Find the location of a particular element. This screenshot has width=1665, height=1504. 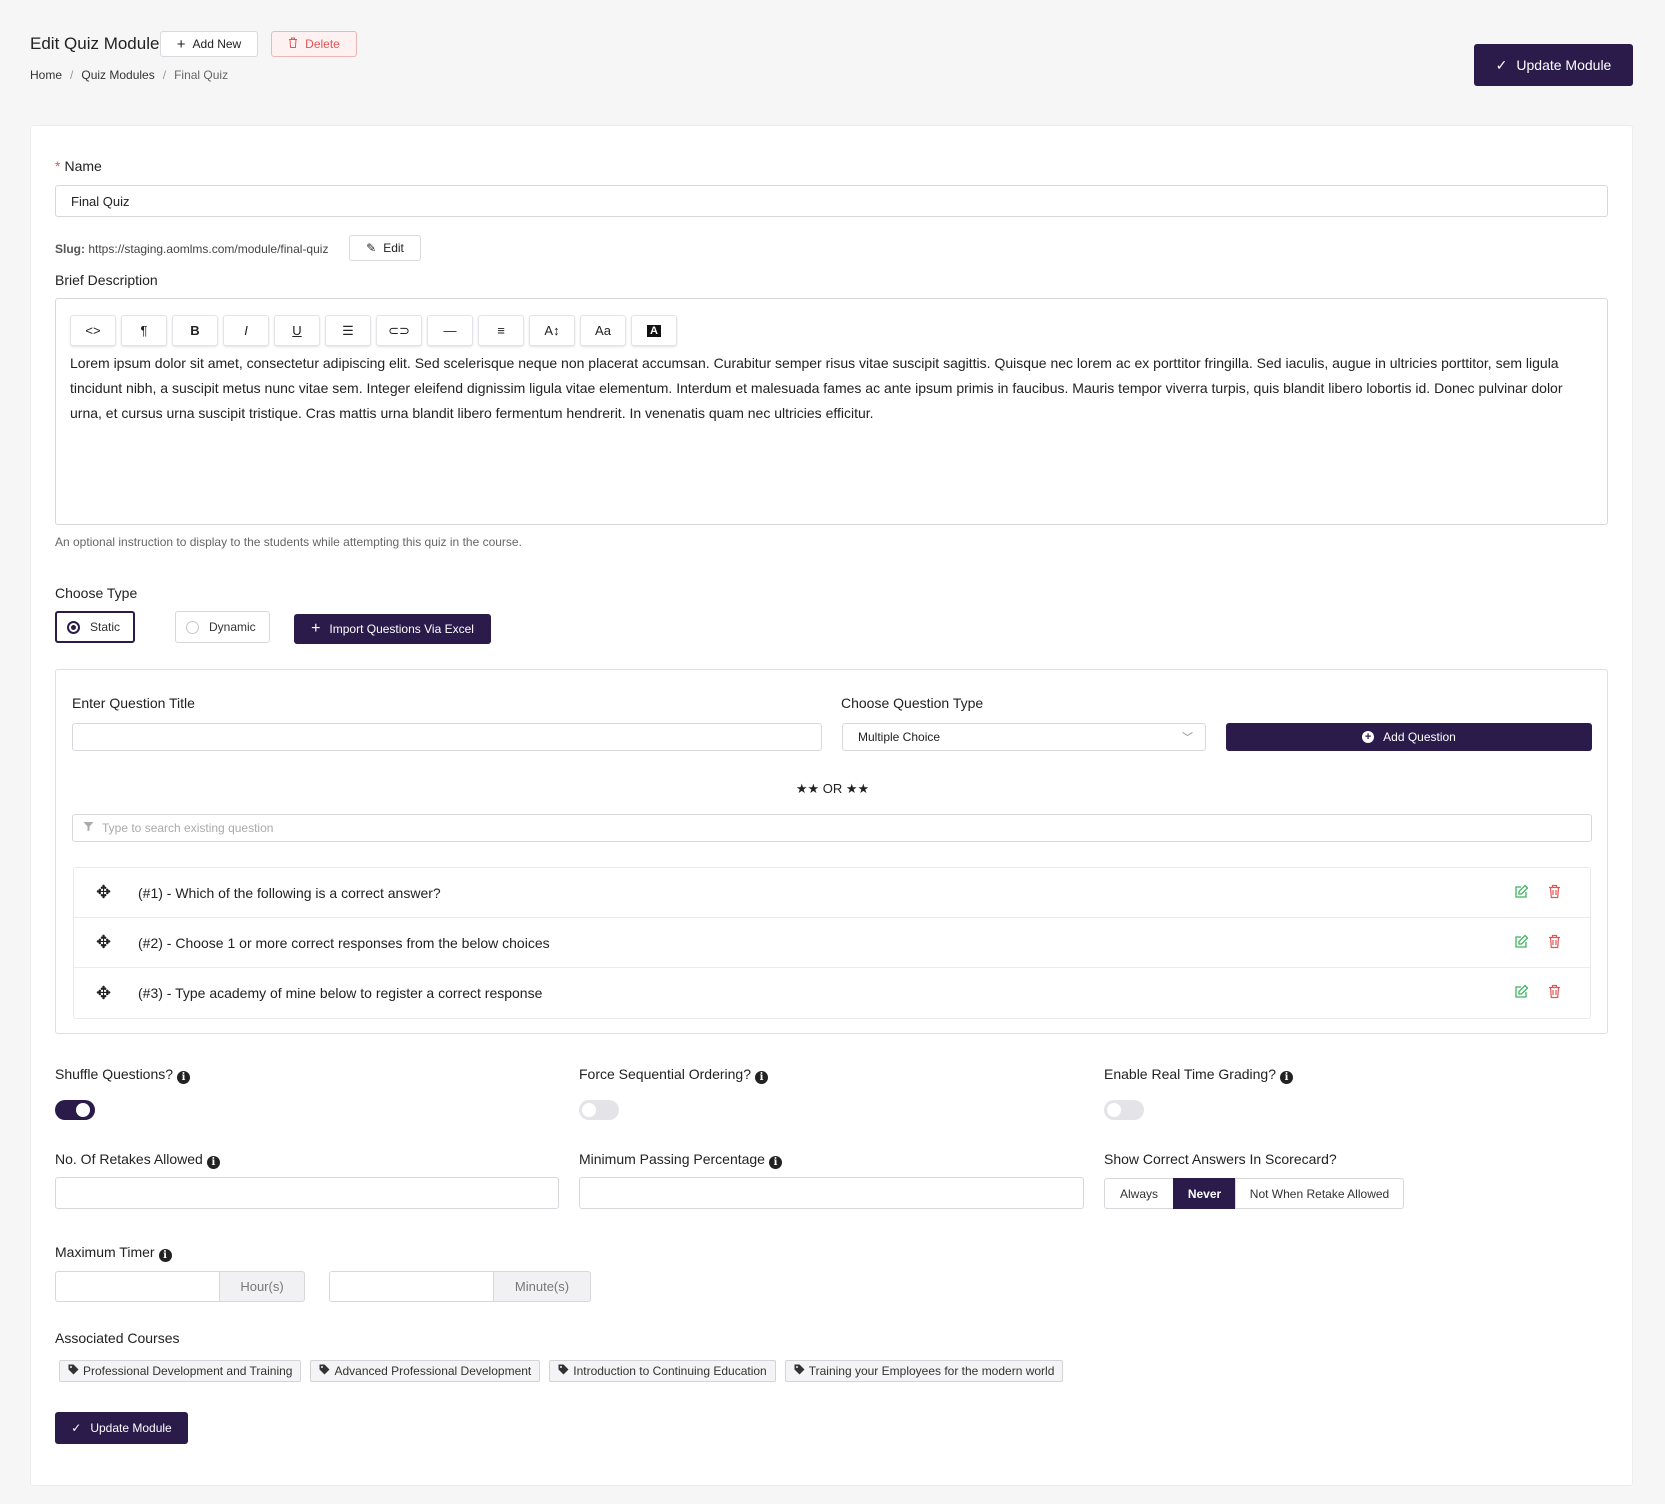

name-label: * Name is located at coordinates (78, 166).